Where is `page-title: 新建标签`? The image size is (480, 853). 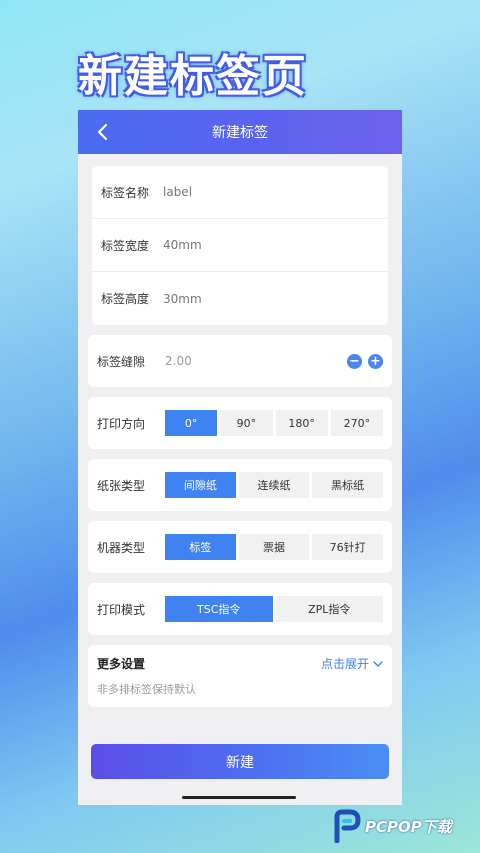
page-title: 新建标签 is located at coordinates (240, 133).